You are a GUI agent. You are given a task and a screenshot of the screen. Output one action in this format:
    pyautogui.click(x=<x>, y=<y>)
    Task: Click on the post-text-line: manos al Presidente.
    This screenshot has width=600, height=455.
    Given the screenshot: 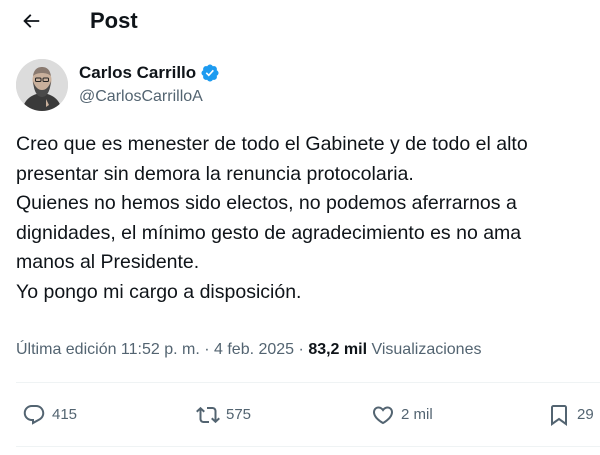 What is the action you would take?
    pyautogui.click(x=108, y=262)
    